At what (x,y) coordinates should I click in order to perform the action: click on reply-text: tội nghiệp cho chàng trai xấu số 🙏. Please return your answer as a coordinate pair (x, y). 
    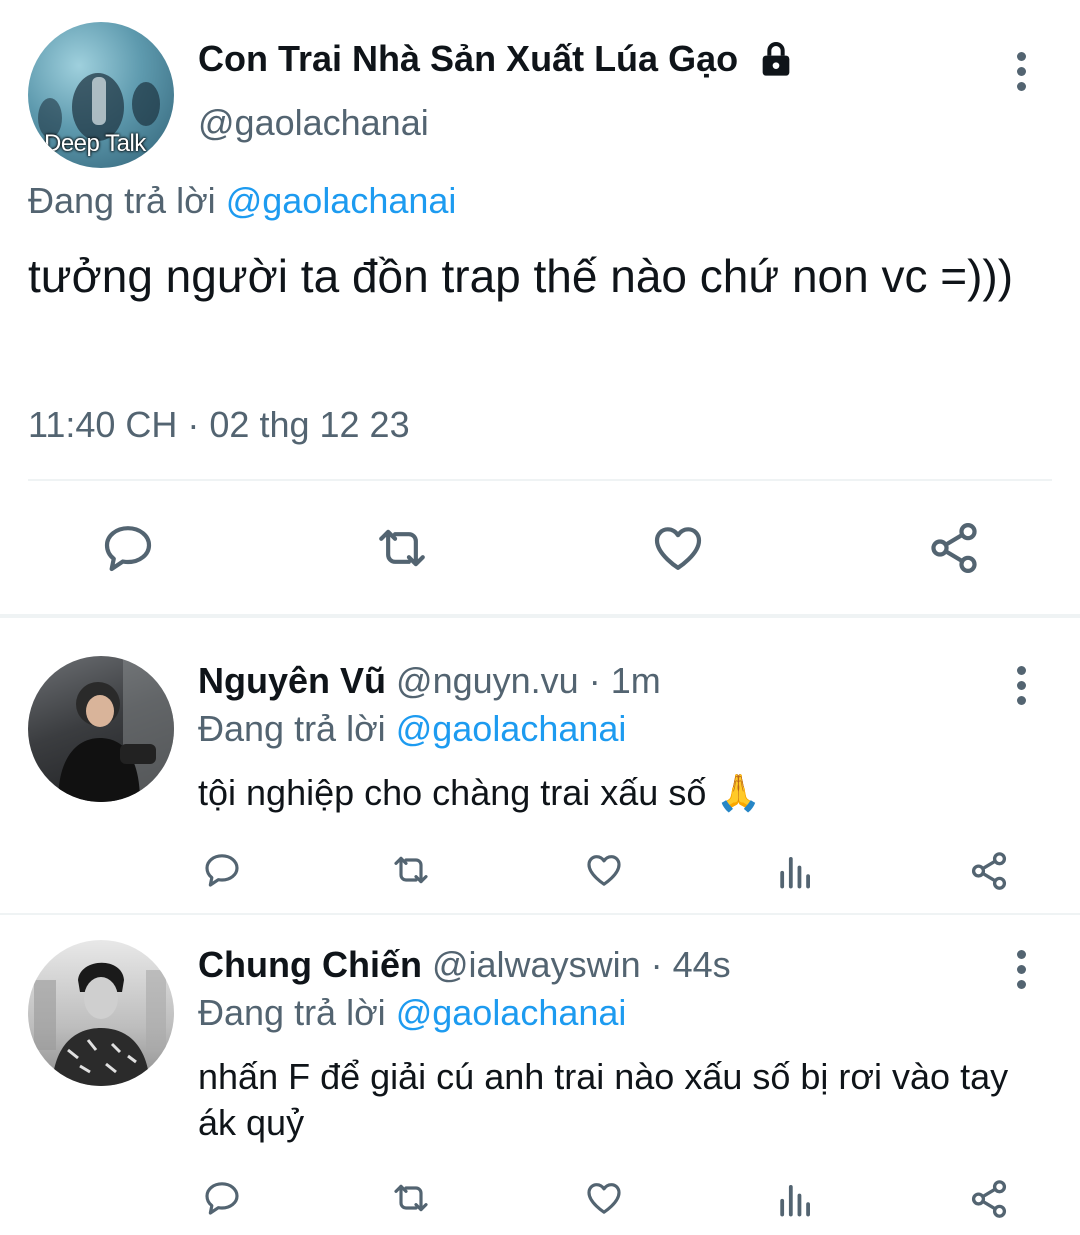
    Looking at the image, I should click on (480, 792).